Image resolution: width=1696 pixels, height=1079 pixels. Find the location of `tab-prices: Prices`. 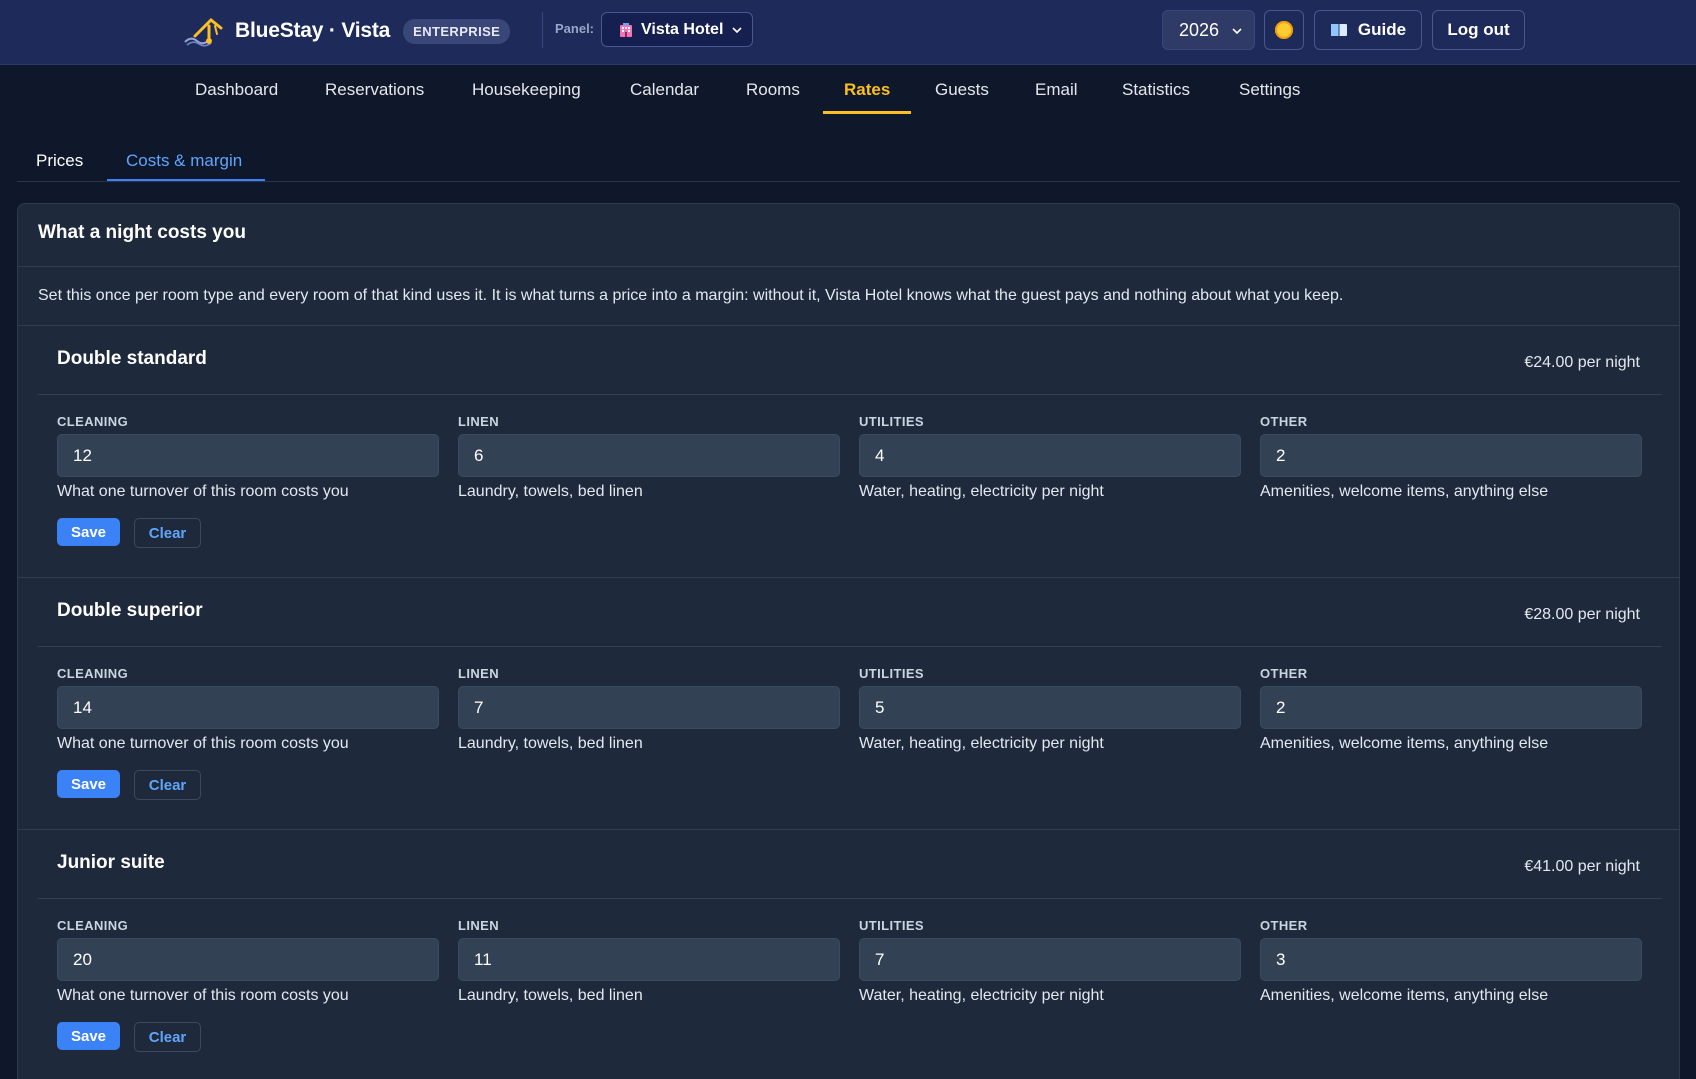

tab-prices: Prices is located at coordinates (59, 160).